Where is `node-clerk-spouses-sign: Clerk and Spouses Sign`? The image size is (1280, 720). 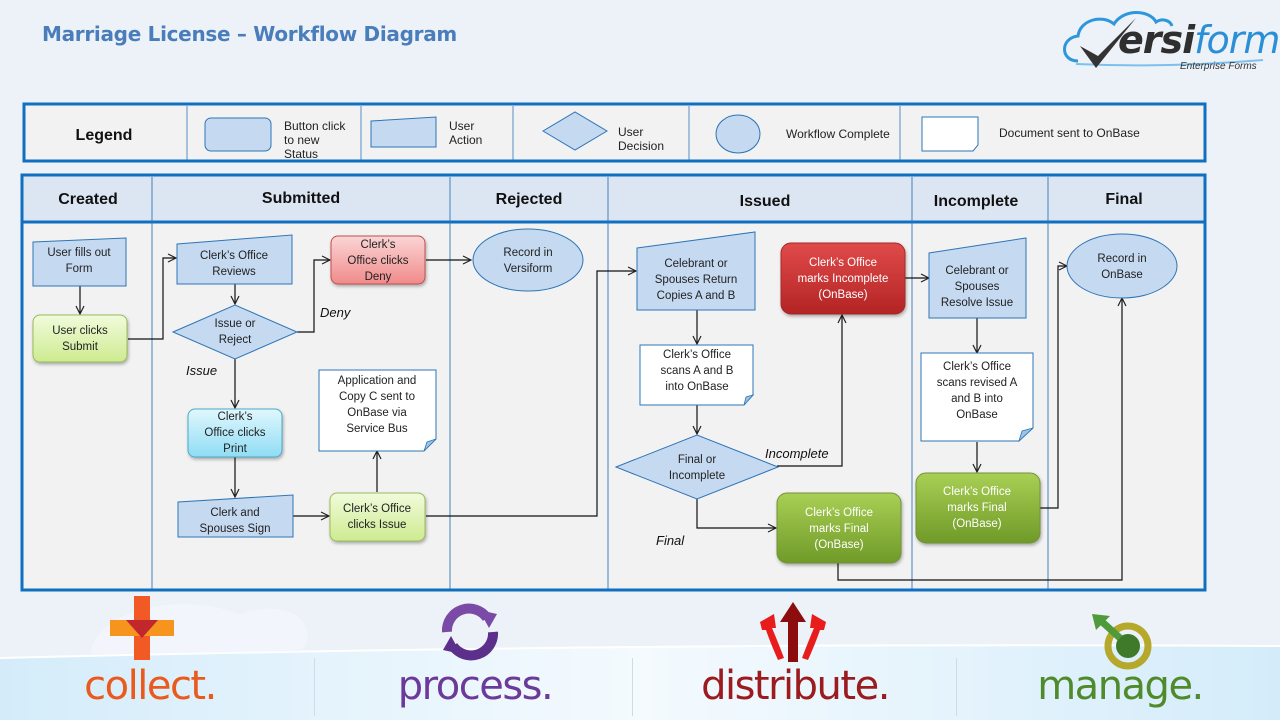 node-clerk-spouses-sign: Clerk and Spouses Sign is located at coordinates (235, 516).